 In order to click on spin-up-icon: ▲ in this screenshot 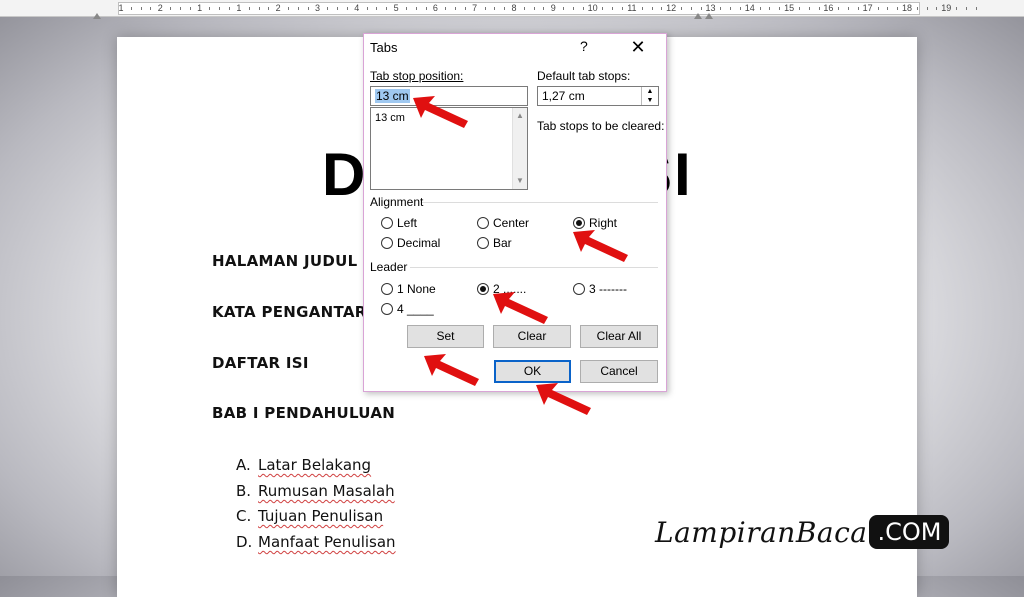, I will do `click(650, 91)`.